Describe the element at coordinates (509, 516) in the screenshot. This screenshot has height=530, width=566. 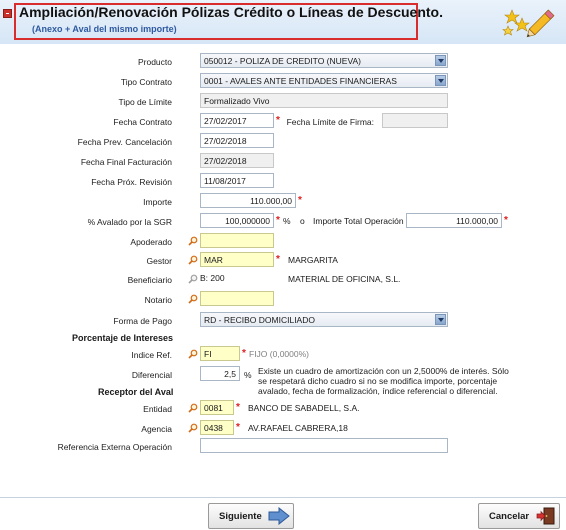
I see `cancelar-label: Cancelar` at that location.